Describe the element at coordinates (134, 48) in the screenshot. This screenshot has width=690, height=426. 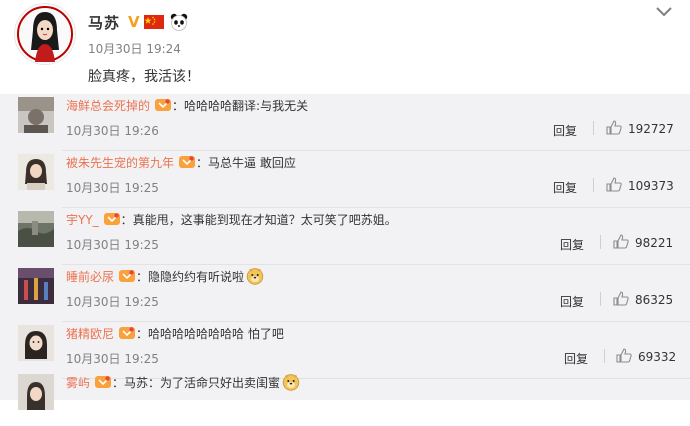
I see `post-timestamp: 10月30日 19:24` at that location.